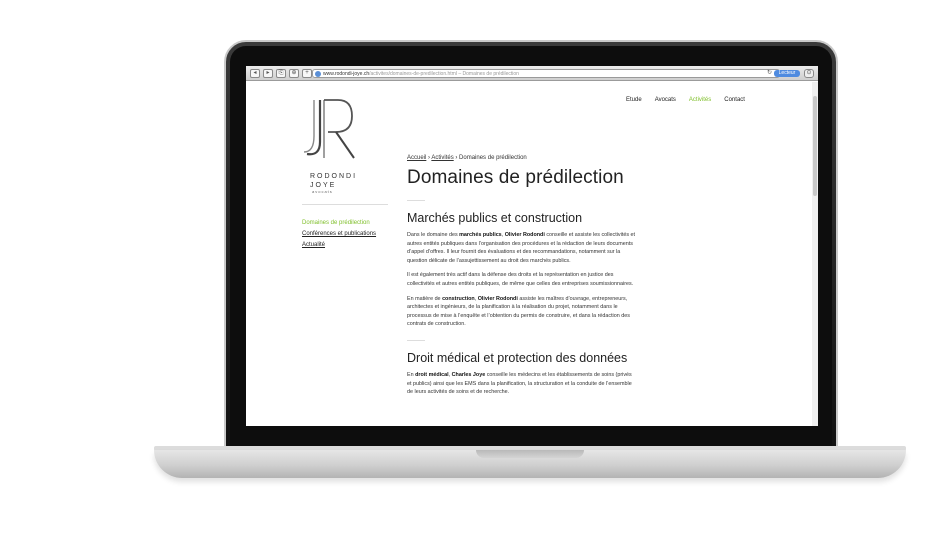 The width and height of the screenshot is (940, 555). I want to click on nav-item-avocats: Avocats, so click(665, 100).